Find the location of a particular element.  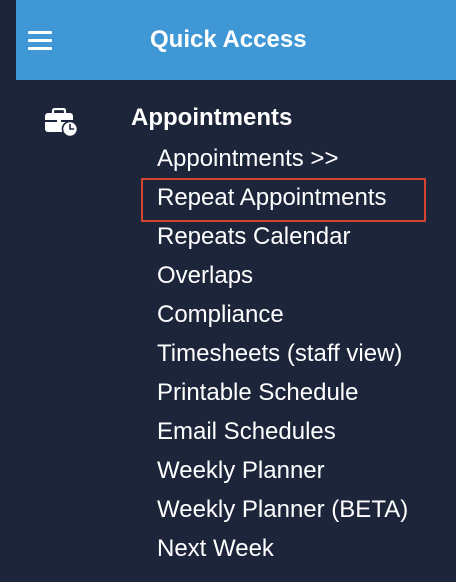

briefcase-clock-icon is located at coordinates (62, 123).